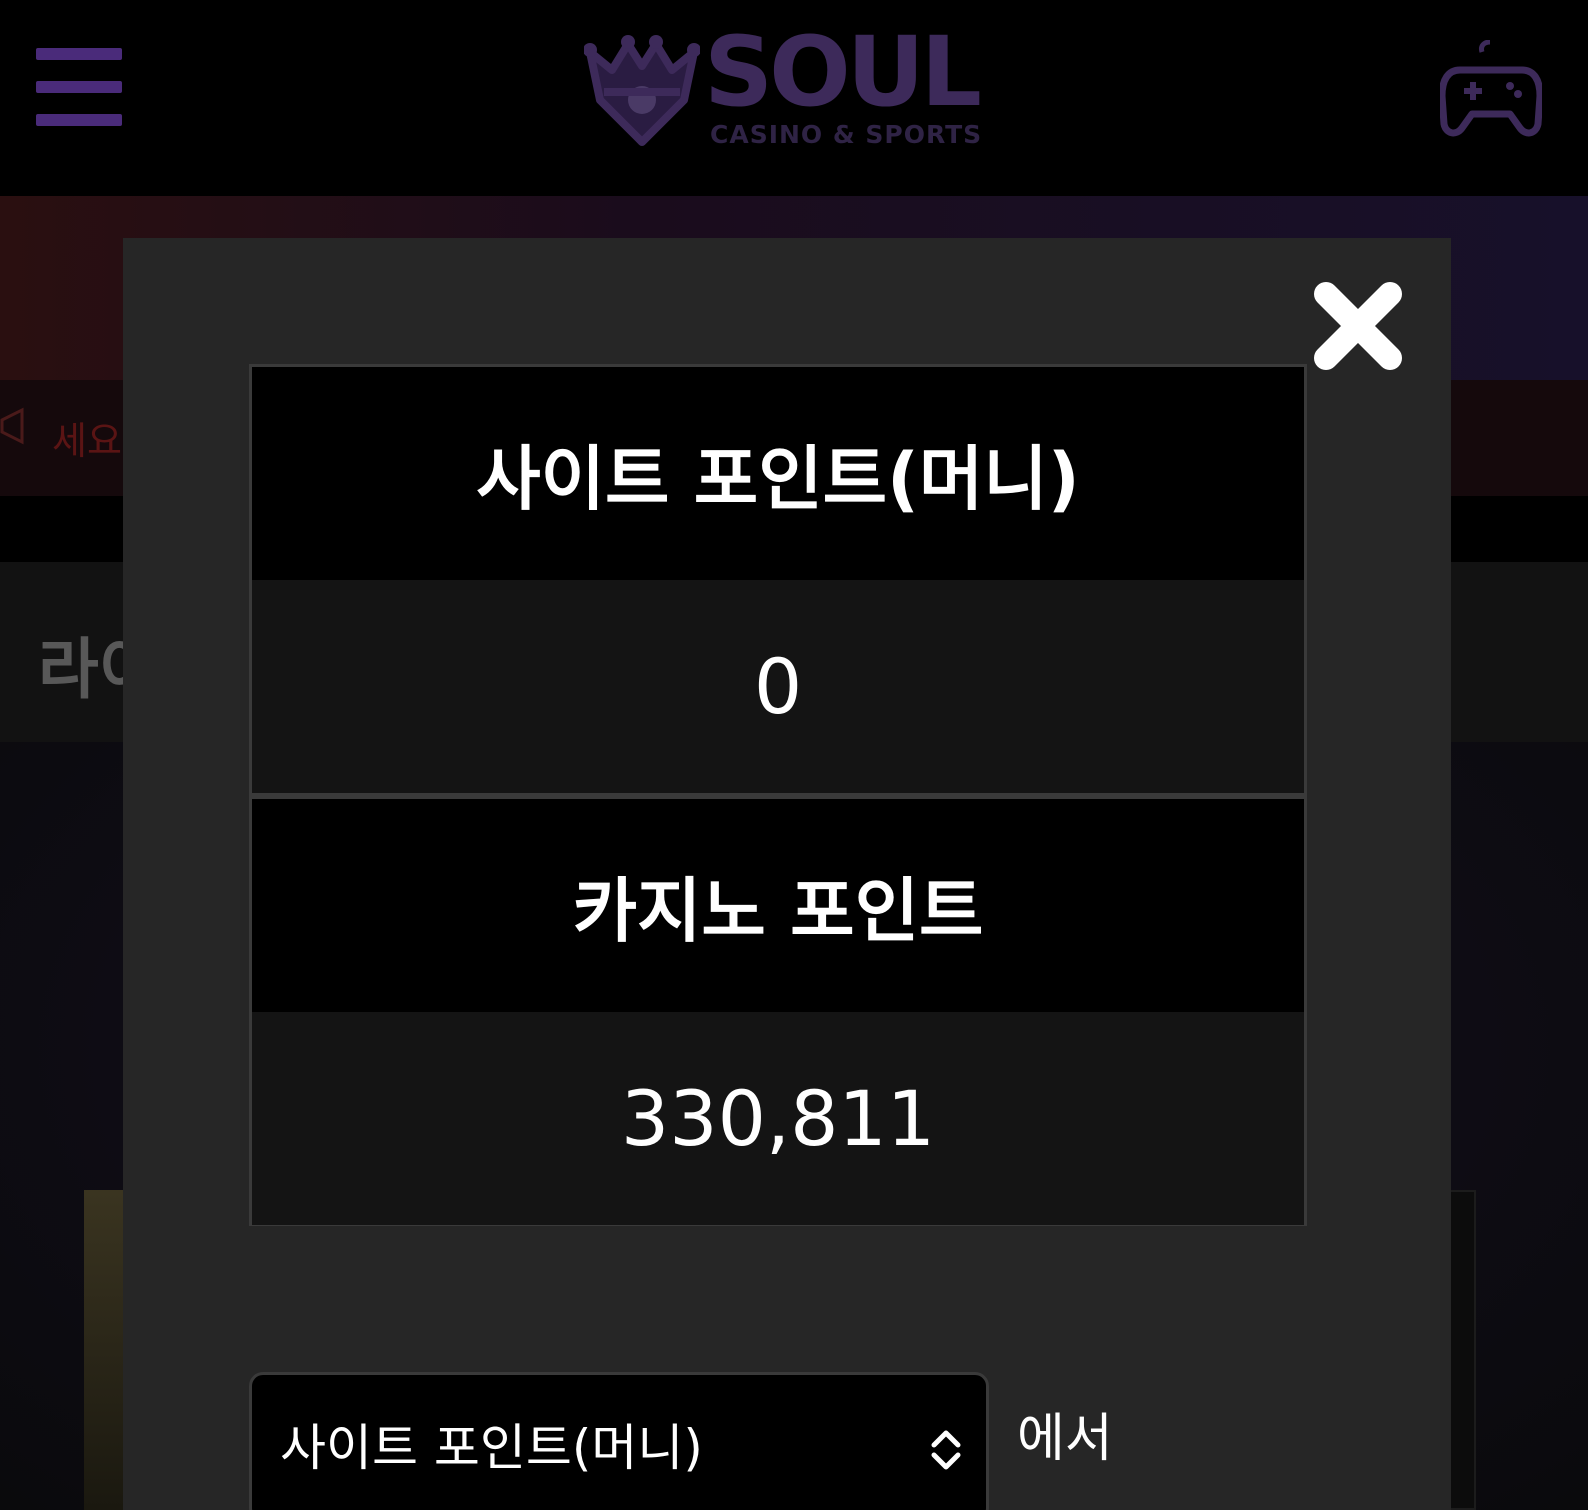  Describe the element at coordinates (843, 72) in the screenshot. I see `logo-wordmark: SOUL` at that location.